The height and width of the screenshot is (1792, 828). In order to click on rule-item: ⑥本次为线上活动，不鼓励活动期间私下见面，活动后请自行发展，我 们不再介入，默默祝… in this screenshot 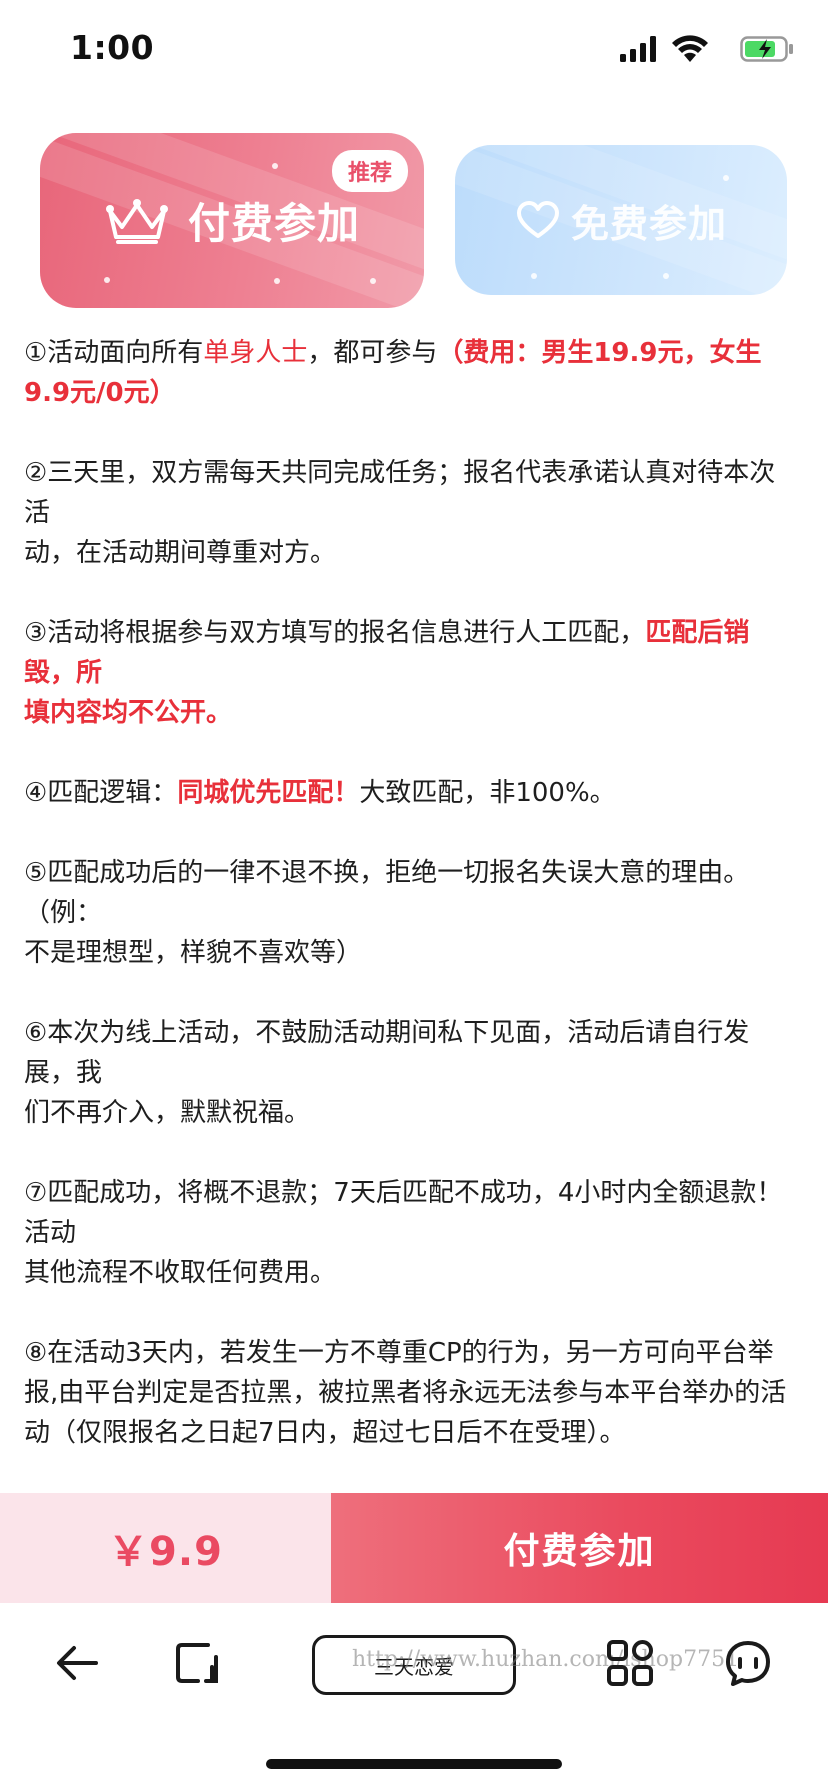, I will do `click(409, 1073)`.